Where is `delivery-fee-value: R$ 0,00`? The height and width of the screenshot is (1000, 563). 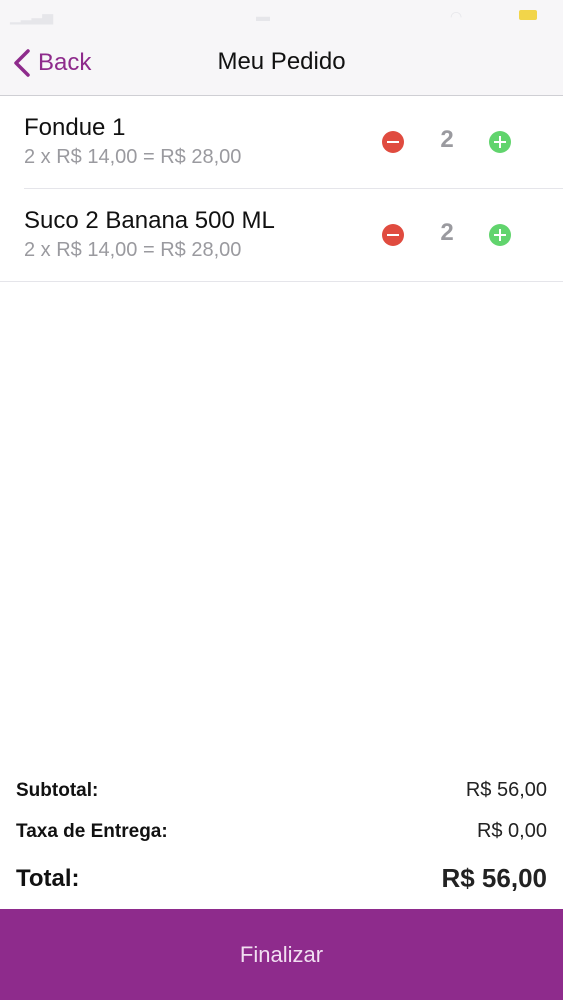 delivery-fee-value: R$ 0,00 is located at coordinates (511, 831).